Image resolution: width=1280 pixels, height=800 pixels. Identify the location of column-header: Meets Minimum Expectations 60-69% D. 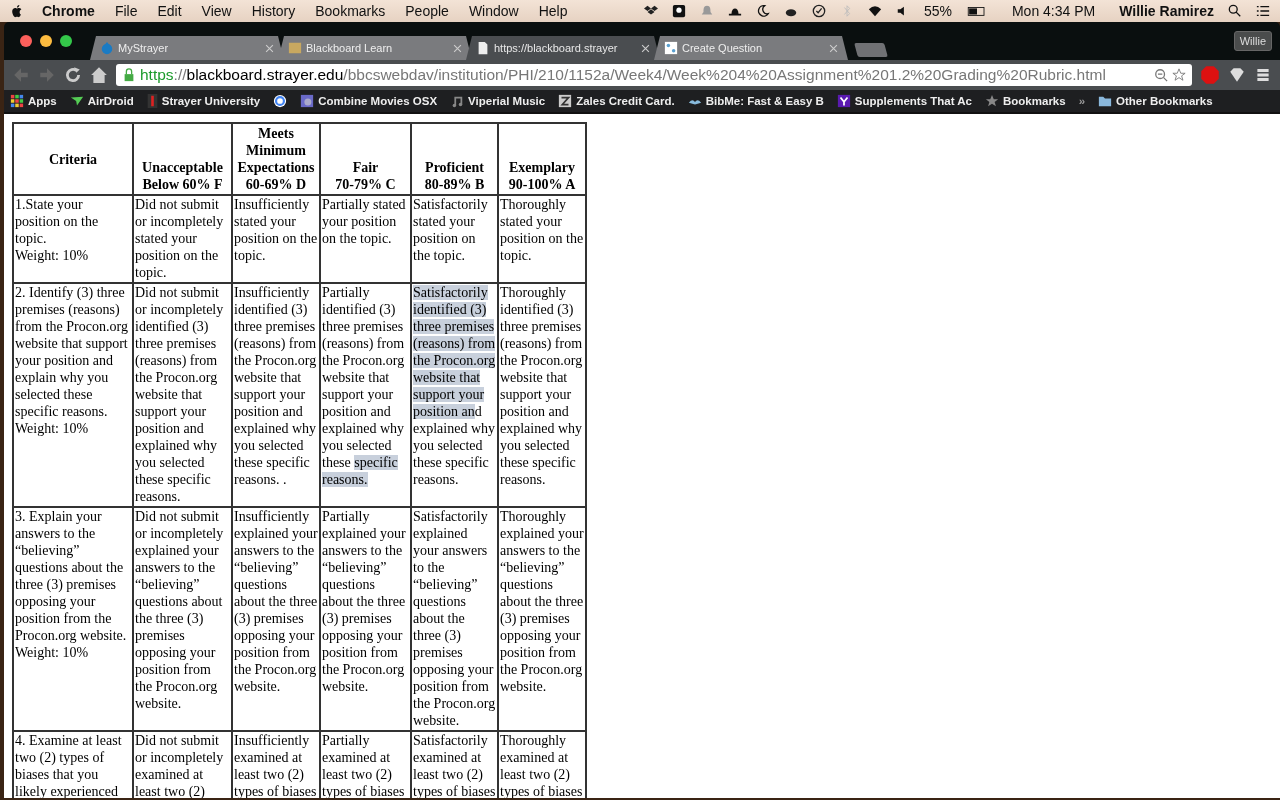
(276, 159).